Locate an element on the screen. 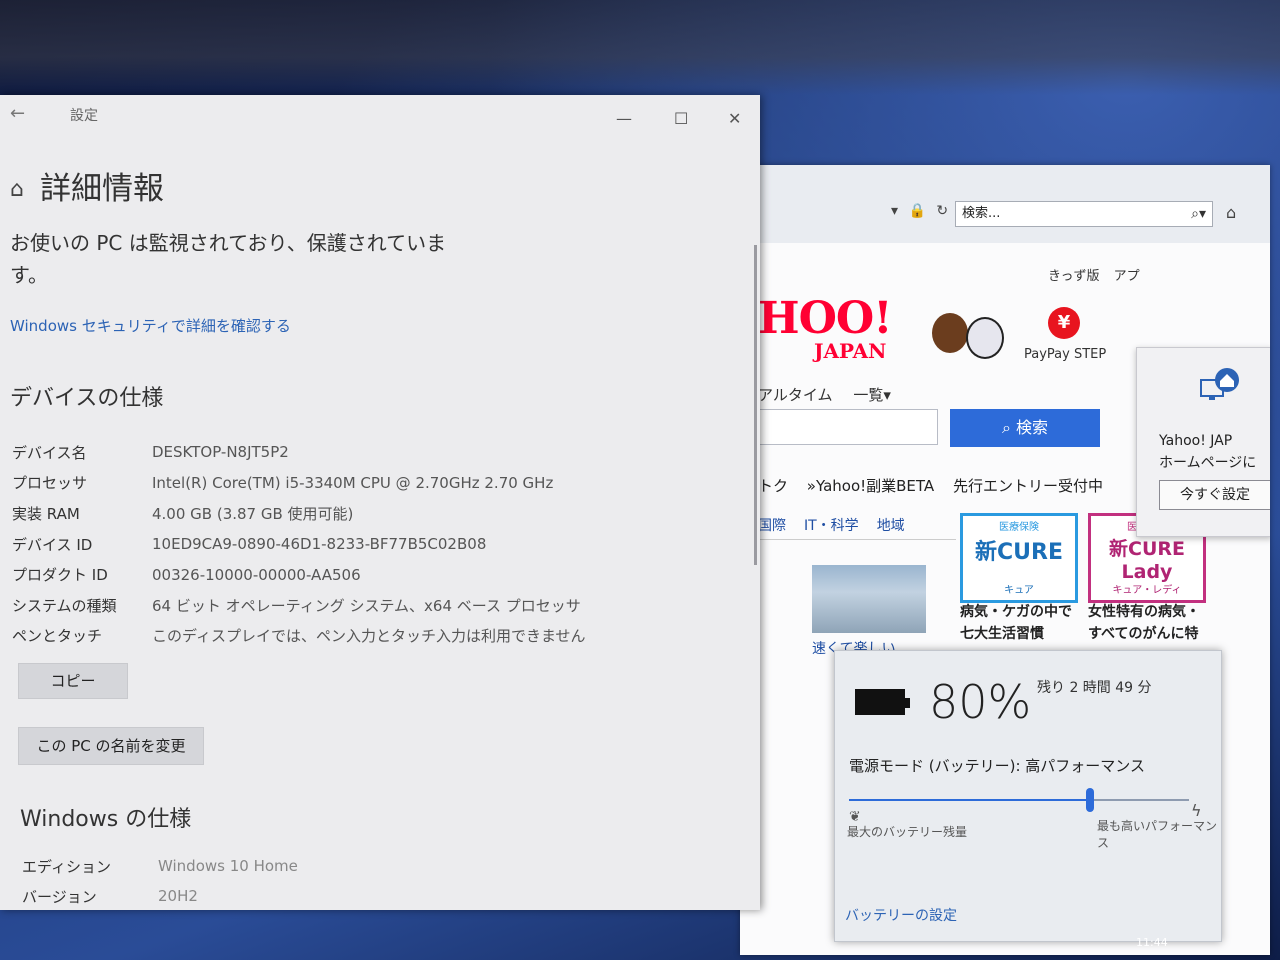 The width and height of the screenshot is (1280, 960). battery-settings-link: バッテリーの設定 is located at coordinates (901, 915).